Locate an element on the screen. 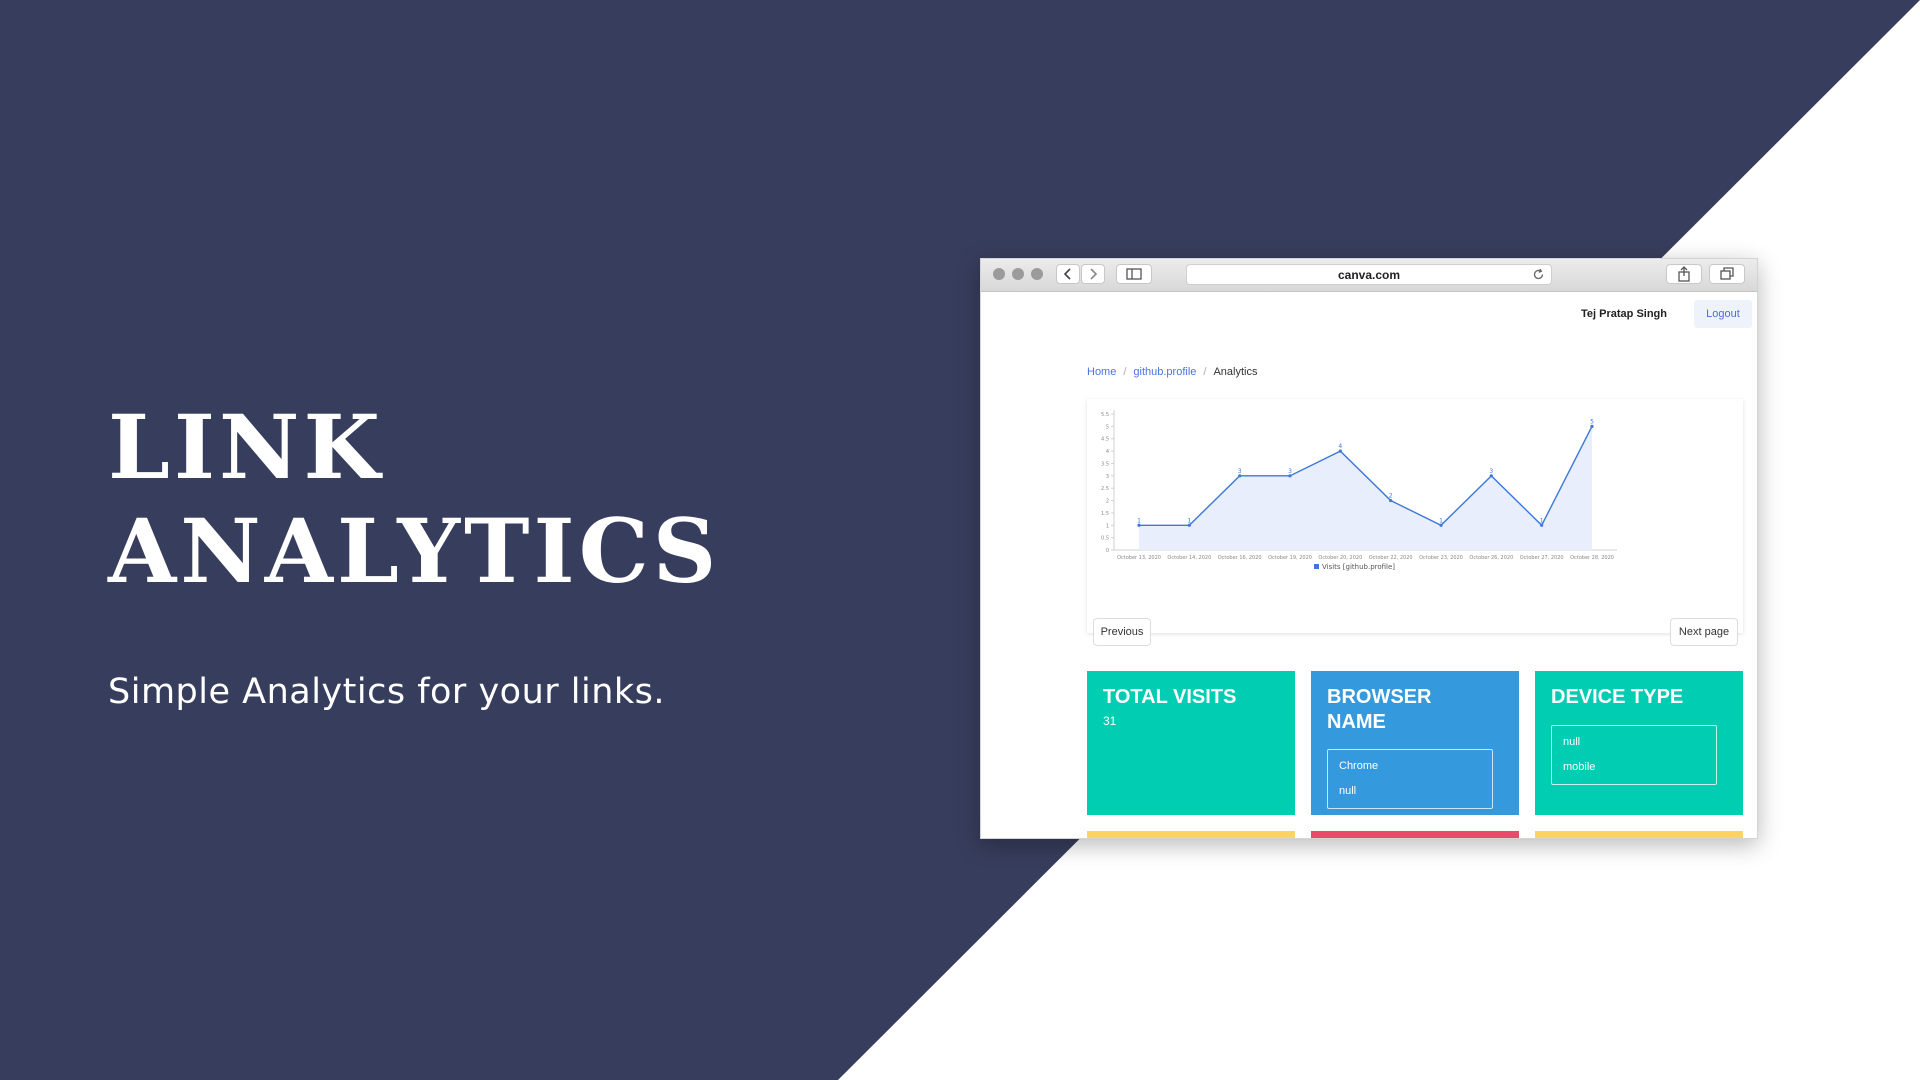  x-tick-label: October 20, 2020 is located at coordinates (1340, 558).